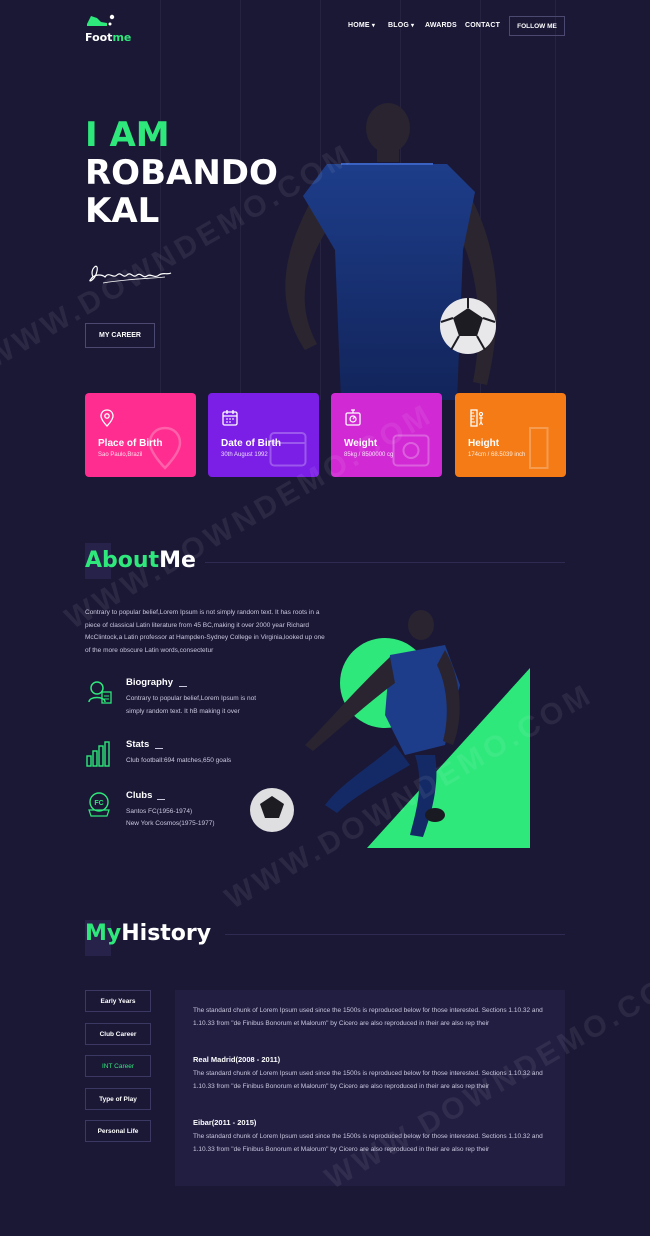 Image resolution: width=650 pixels, height=1236 pixels. I want to click on tab-personal-life: Personal Life, so click(118, 1131).